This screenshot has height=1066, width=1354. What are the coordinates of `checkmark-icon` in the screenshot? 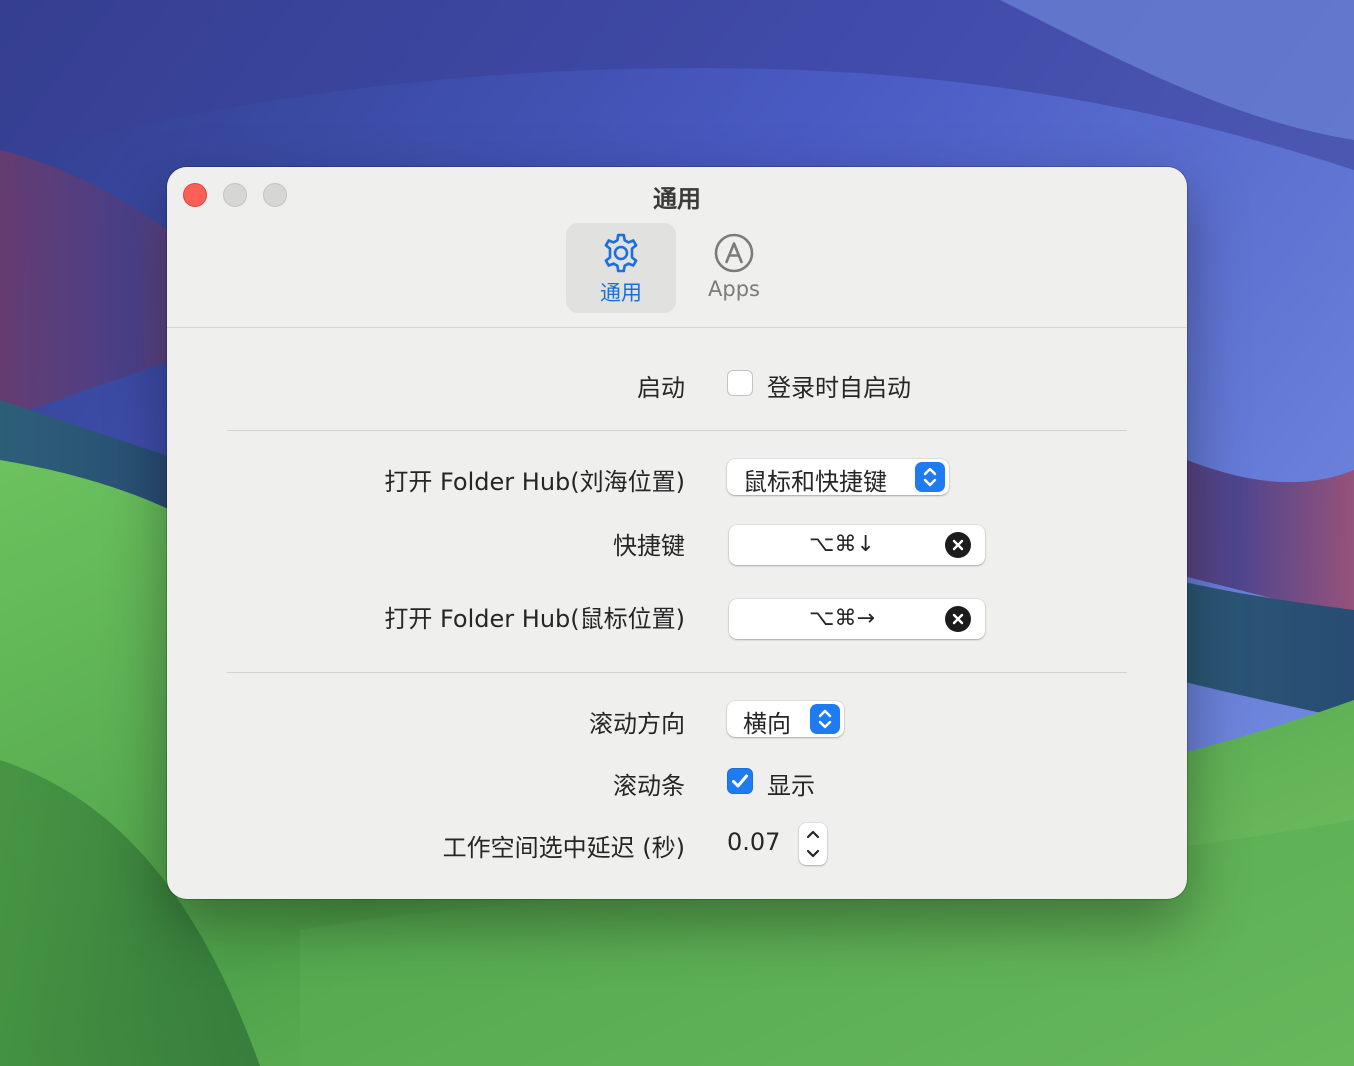 It's located at (740, 781).